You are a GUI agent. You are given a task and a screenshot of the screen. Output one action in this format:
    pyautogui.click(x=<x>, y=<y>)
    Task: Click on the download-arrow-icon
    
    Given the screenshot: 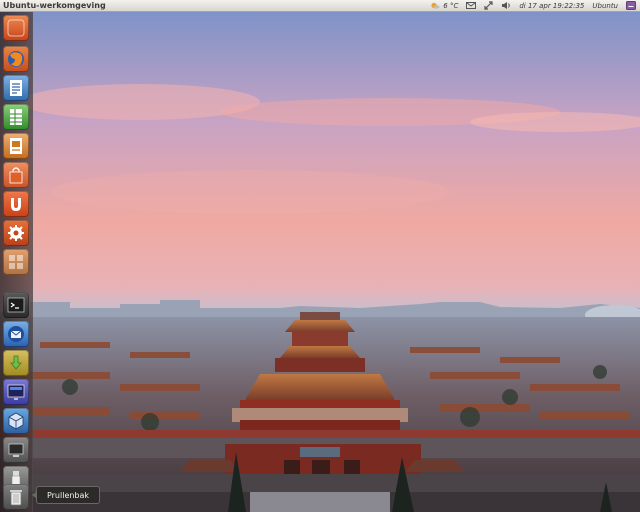 What is the action you would take?
    pyautogui.click(x=16, y=362)
    